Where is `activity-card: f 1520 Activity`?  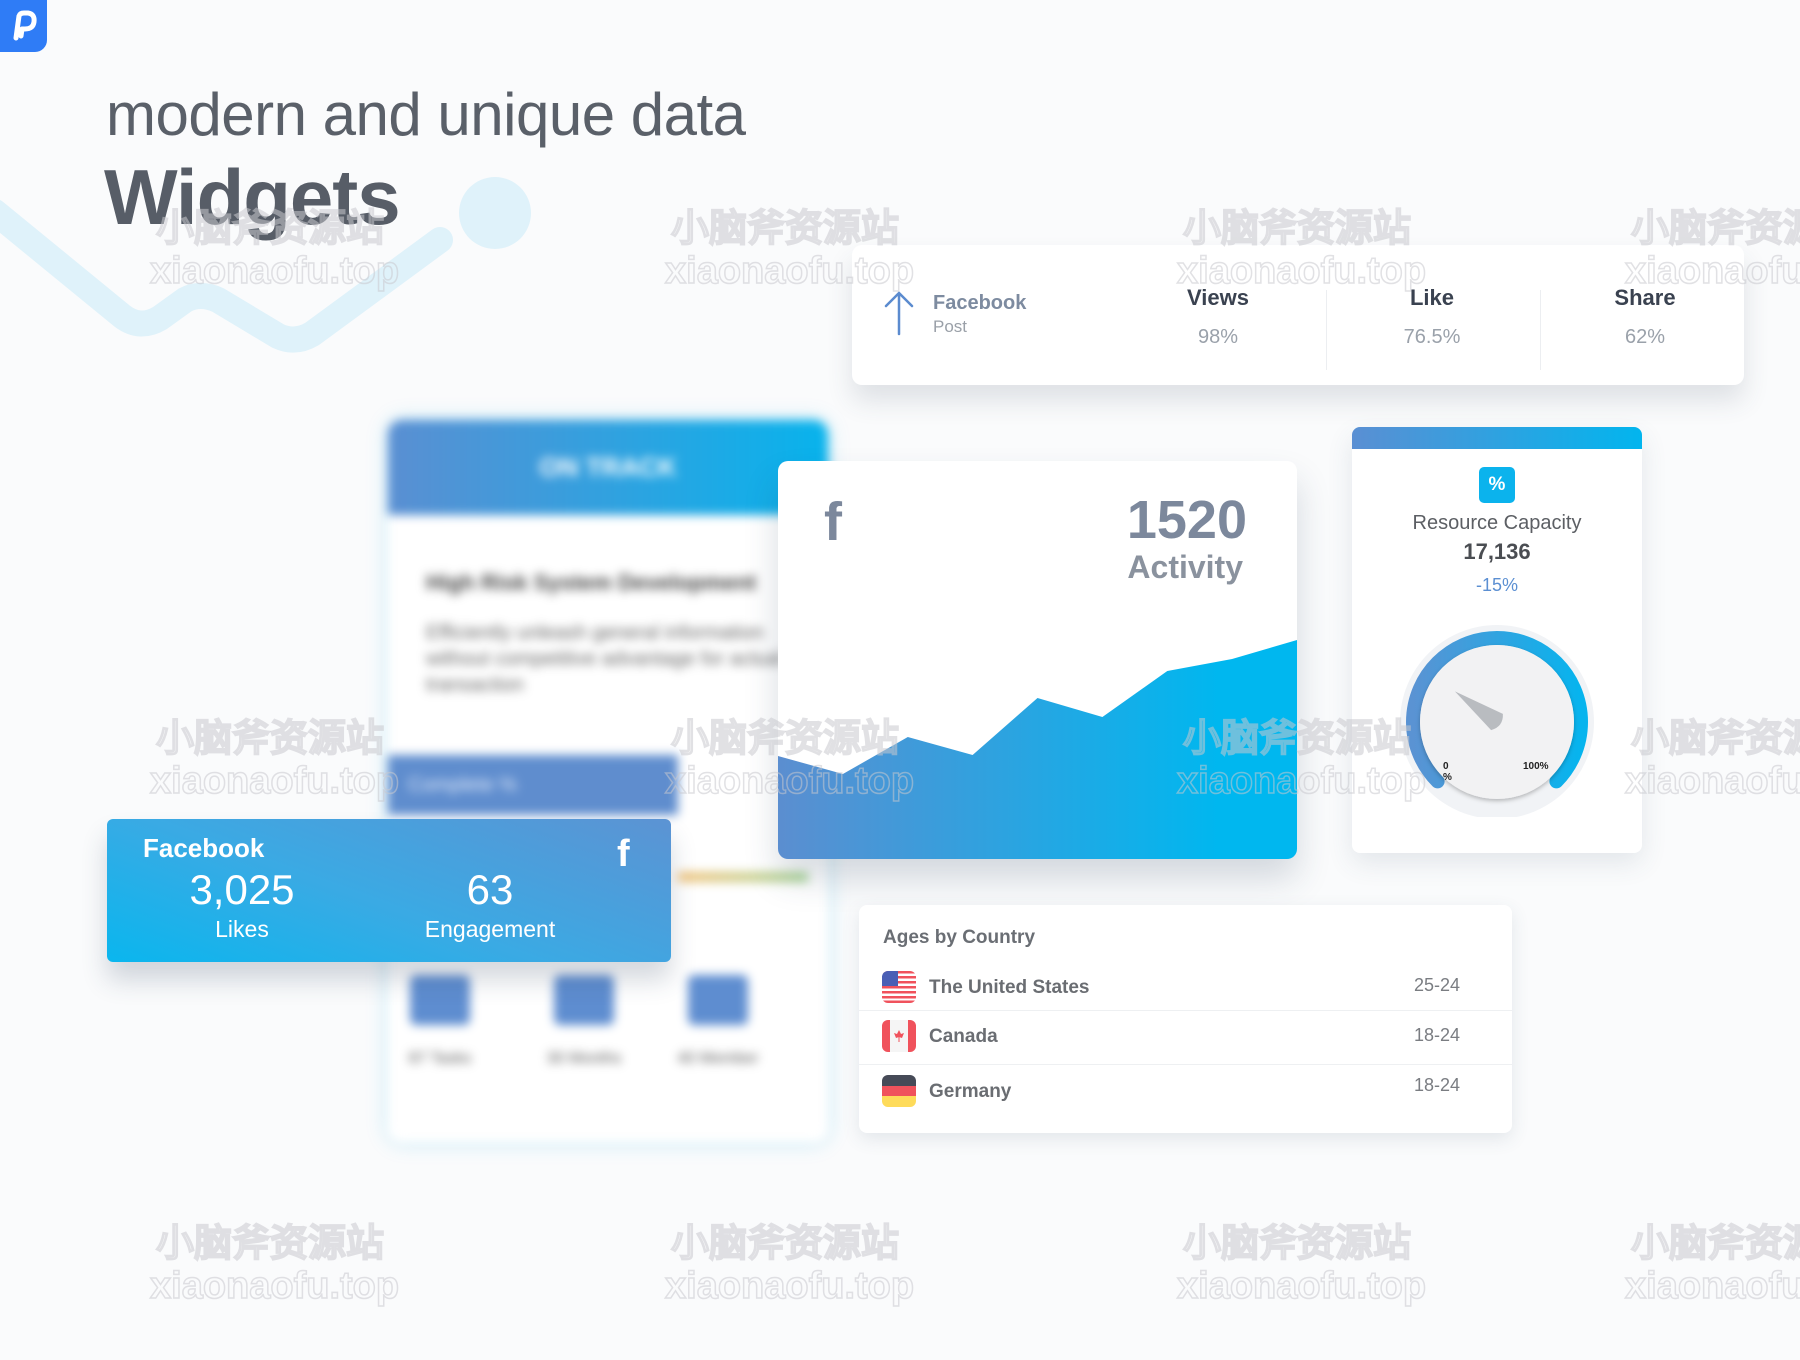 activity-card: f 1520 Activity is located at coordinates (1037, 660).